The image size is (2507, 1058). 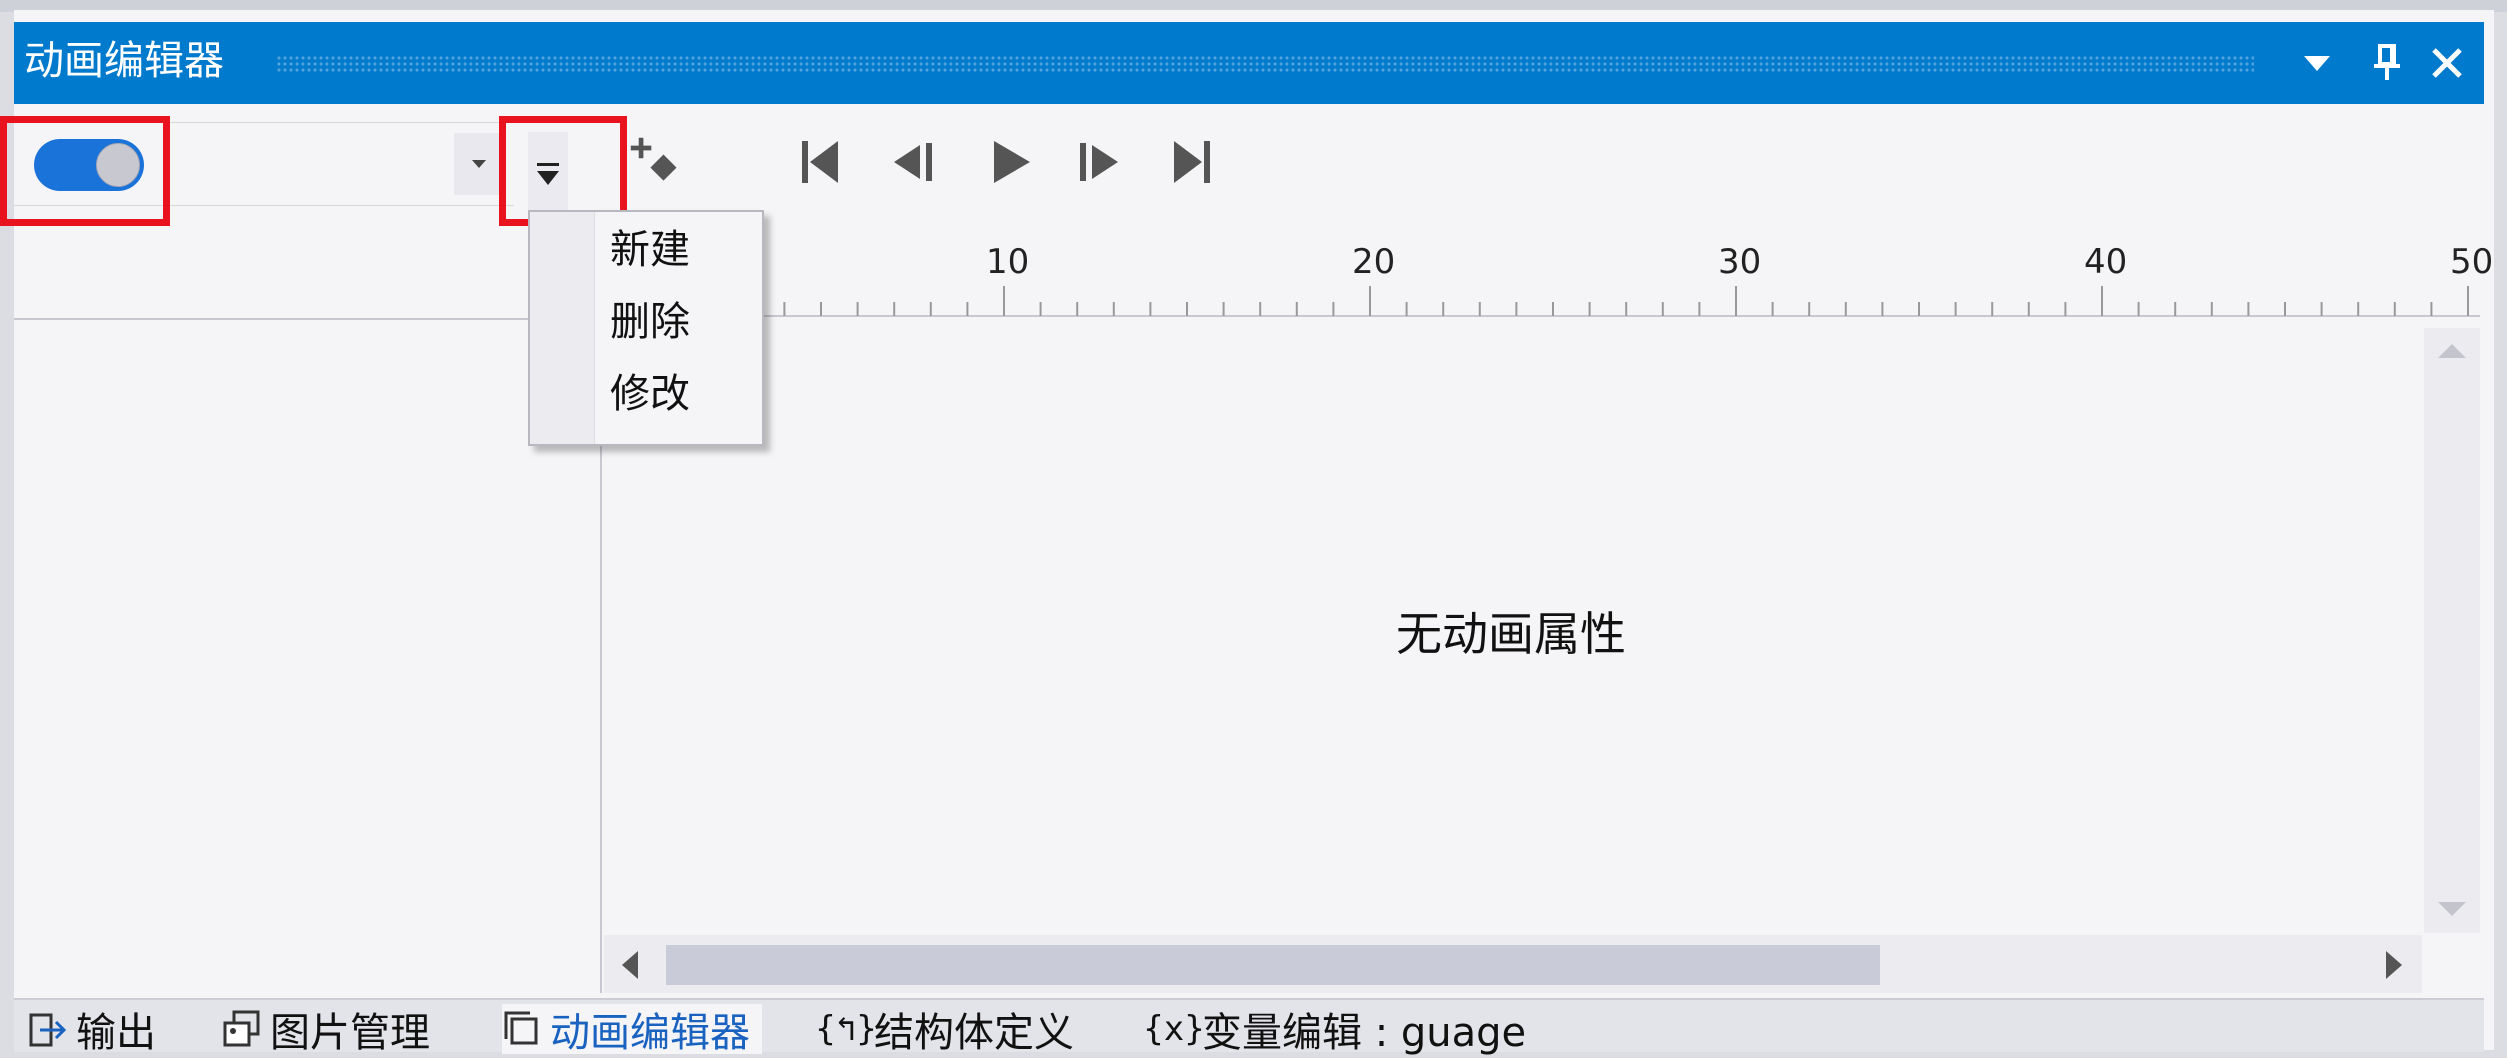 What do you see at coordinates (1546, 275) in the screenshot?
I see `timeline-ruler: 10 20 30 40 50` at bounding box center [1546, 275].